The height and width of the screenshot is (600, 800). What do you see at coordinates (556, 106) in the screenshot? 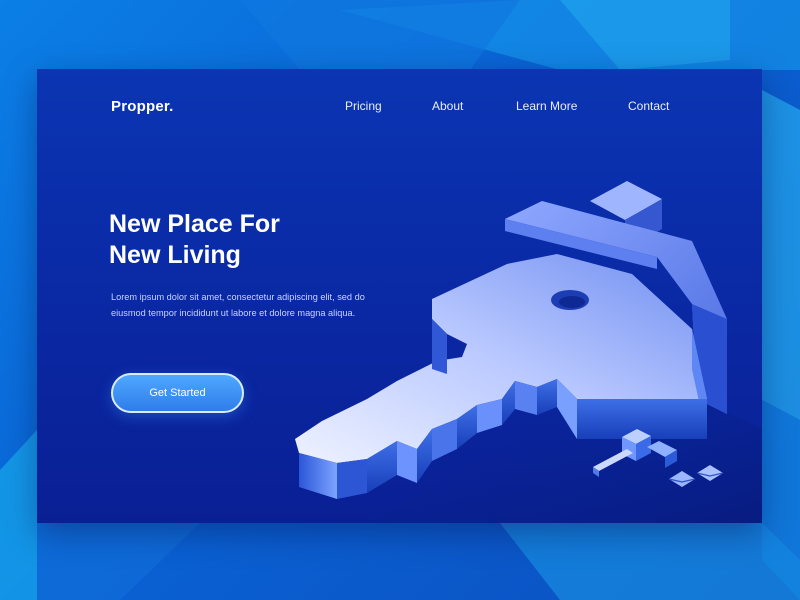
I see `nav-link-learn-more: Learn More` at bounding box center [556, 106].